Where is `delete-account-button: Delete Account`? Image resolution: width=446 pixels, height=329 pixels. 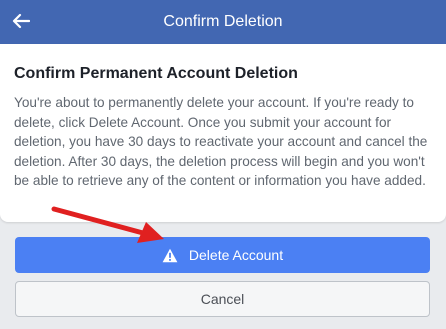
delete-account-button: Delete Account is located at coordinates (222, 255).